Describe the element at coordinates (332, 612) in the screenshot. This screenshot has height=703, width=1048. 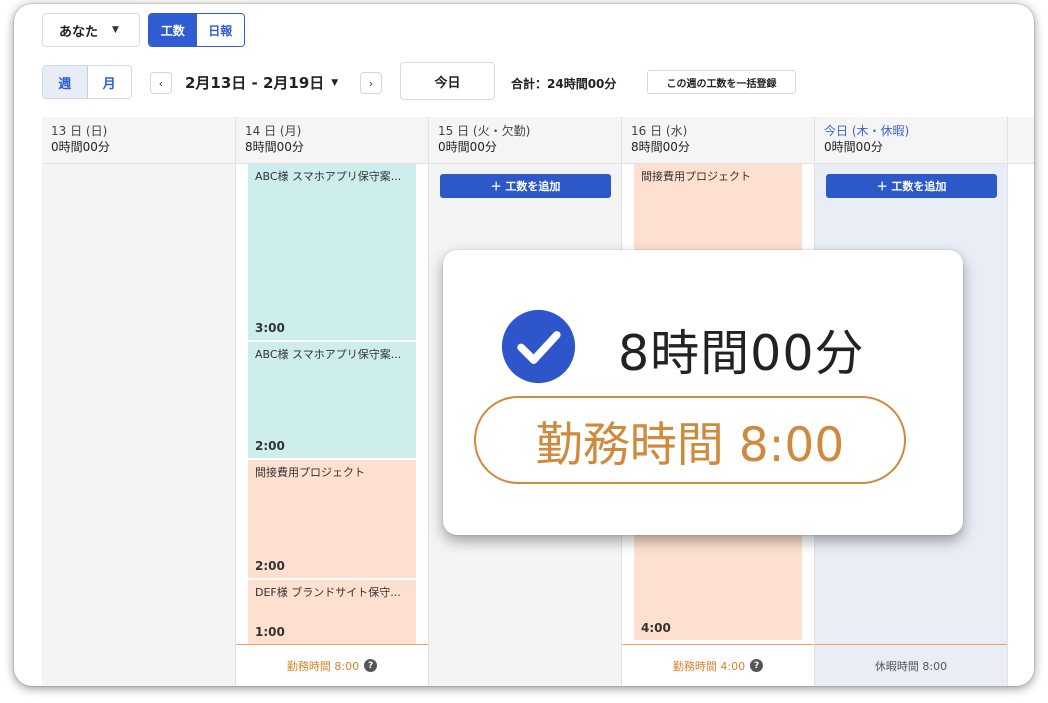
I see `time-entry: DEF様 ブランドサイト保守... 1:00` at that location.